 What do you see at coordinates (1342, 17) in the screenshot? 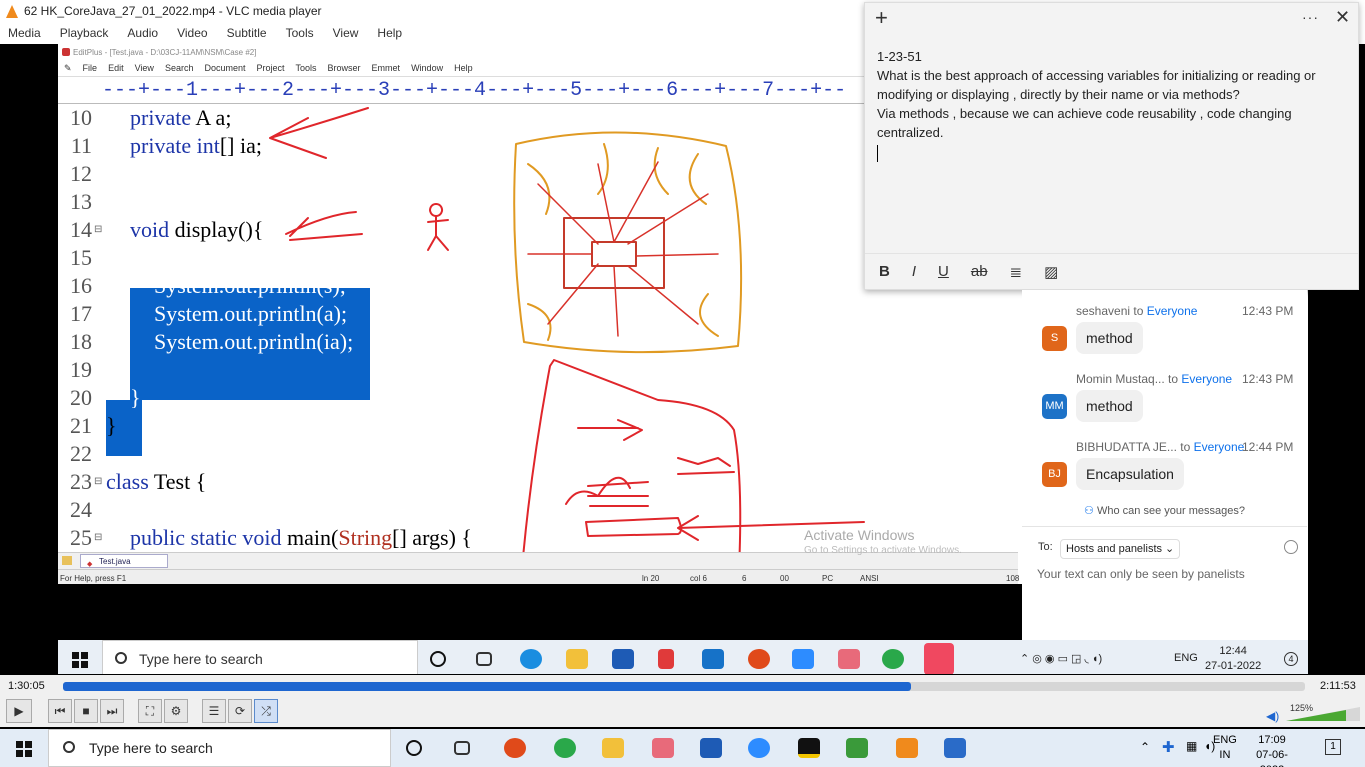
I see `close-icon: ✕` at bounding box center [1342, 17].